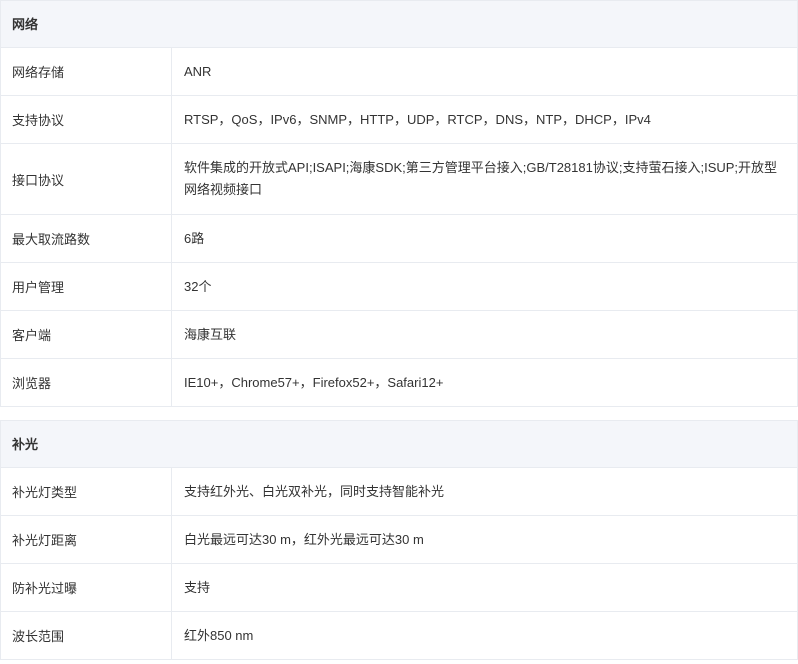 This screenshot has height=664, width=798. Describe the element at coordinates (399, 335) in the screenshot. I see `table-row: 客户端 海康互联` at that location.